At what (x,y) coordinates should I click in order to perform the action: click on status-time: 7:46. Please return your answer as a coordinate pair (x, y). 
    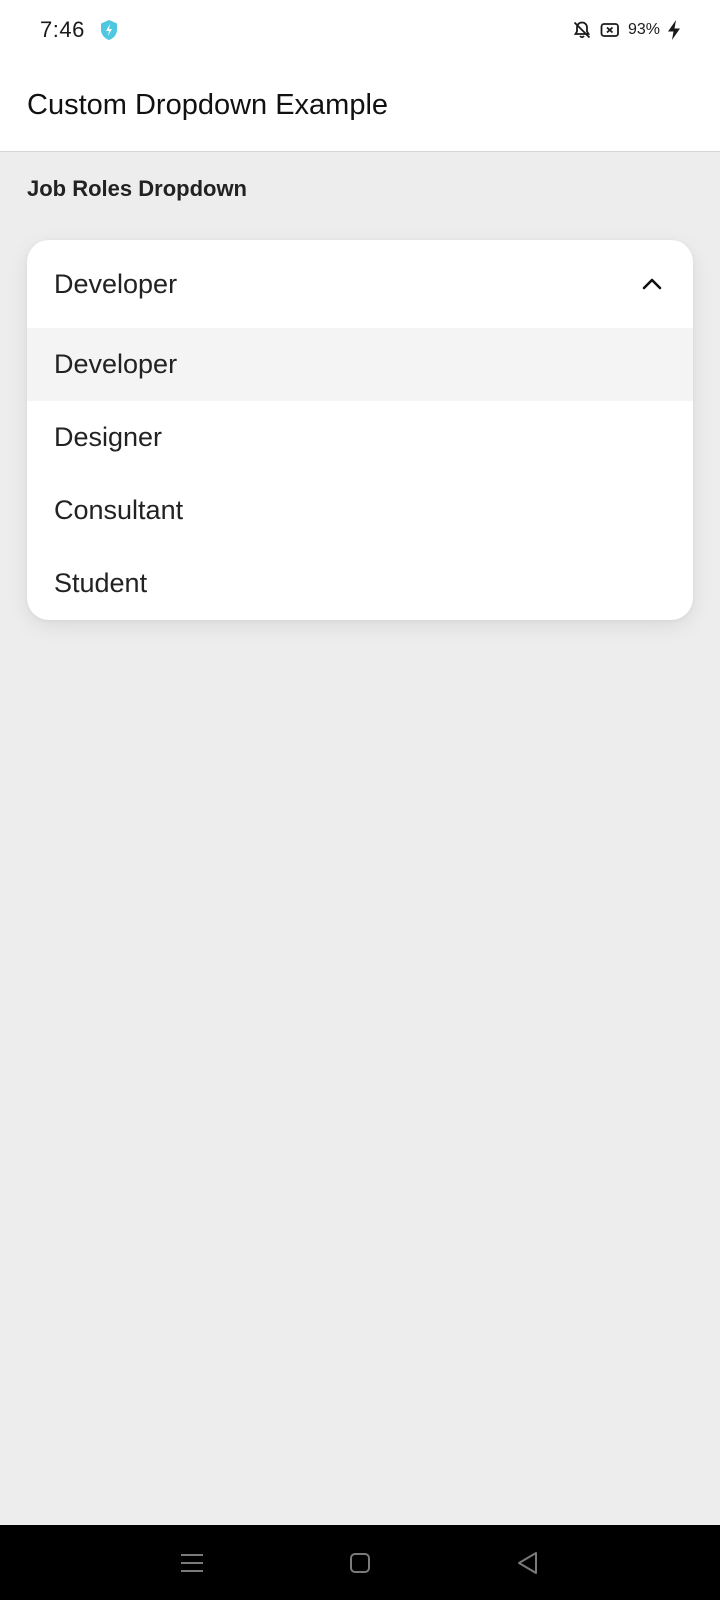
    Looking at the image, I should click on (62, 29).